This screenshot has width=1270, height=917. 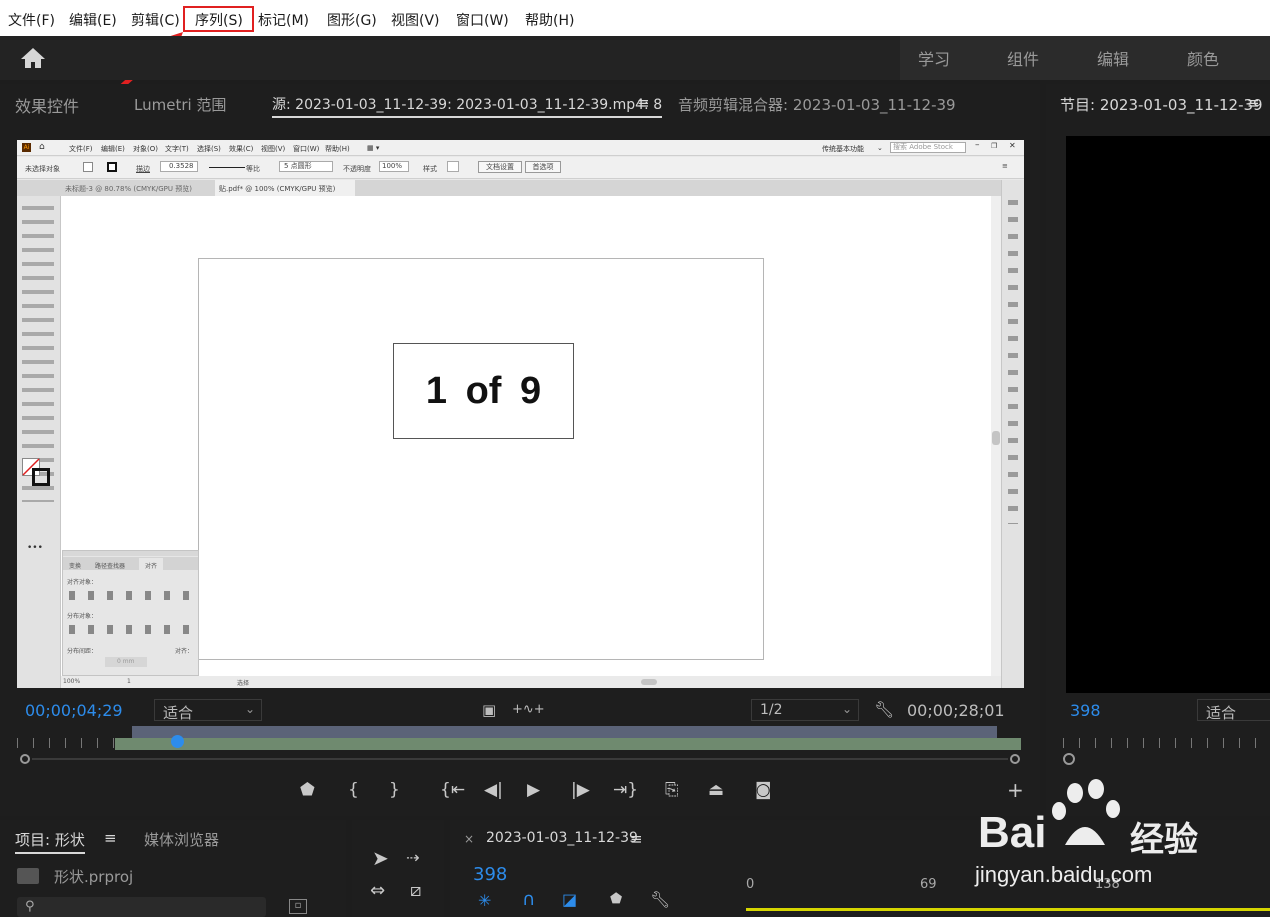 I want to click on workspace-learn: 学习, so click(x=934, y=58).